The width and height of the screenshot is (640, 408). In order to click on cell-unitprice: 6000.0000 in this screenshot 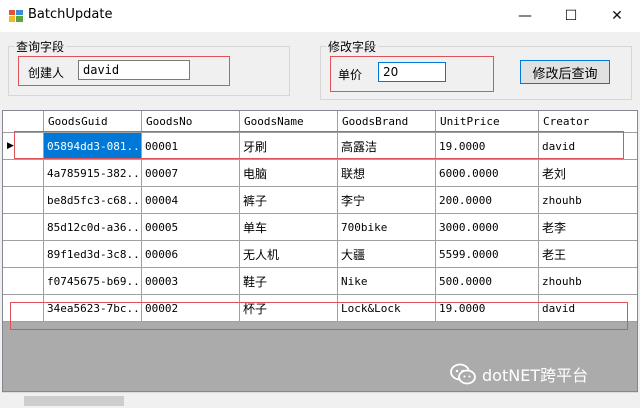, I will do `click(487, 173)`.